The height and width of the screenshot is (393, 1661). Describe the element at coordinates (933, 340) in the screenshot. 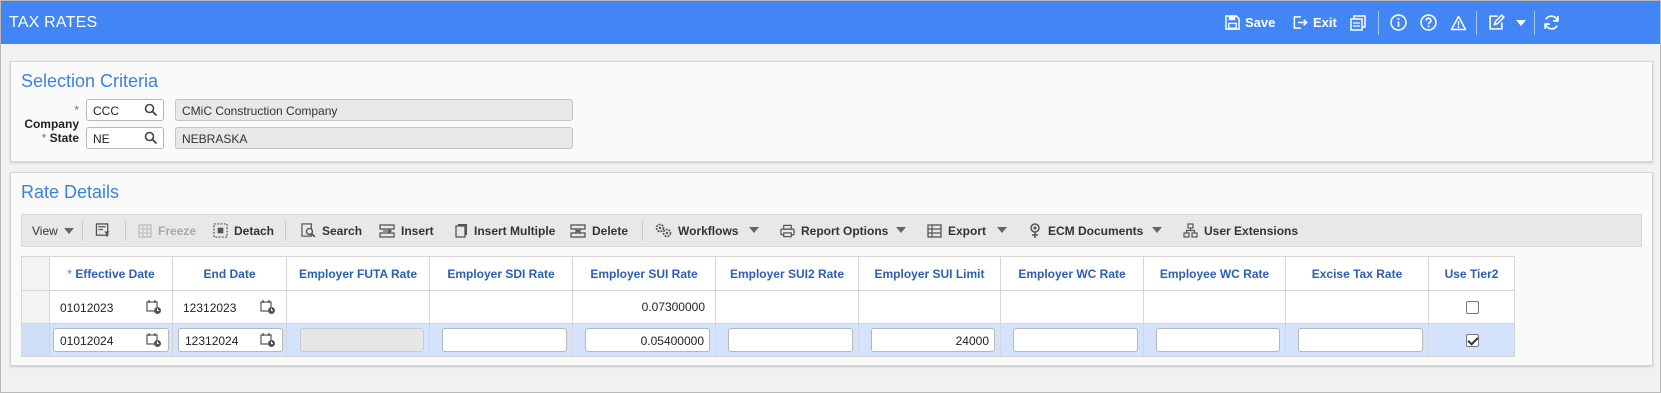

I see `sui-limit-input: 24000` at that location.